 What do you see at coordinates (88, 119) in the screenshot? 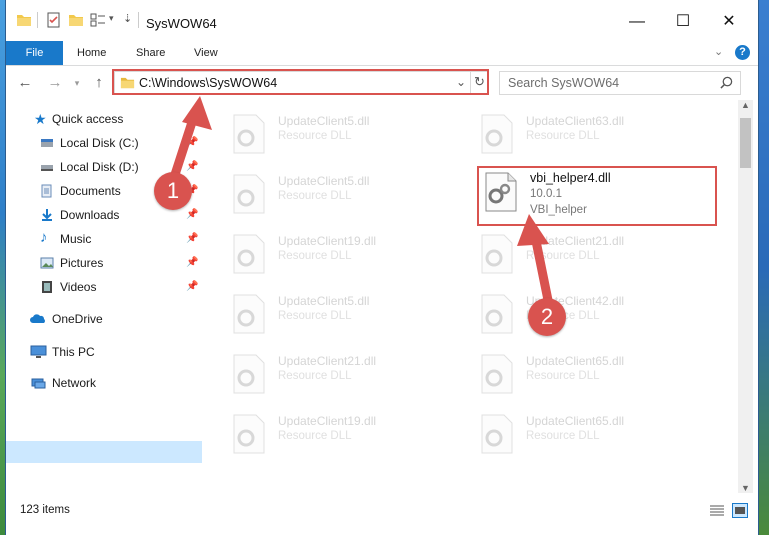
I see `sidebar-item-label: Quick access` at bounding box center [88, 119].